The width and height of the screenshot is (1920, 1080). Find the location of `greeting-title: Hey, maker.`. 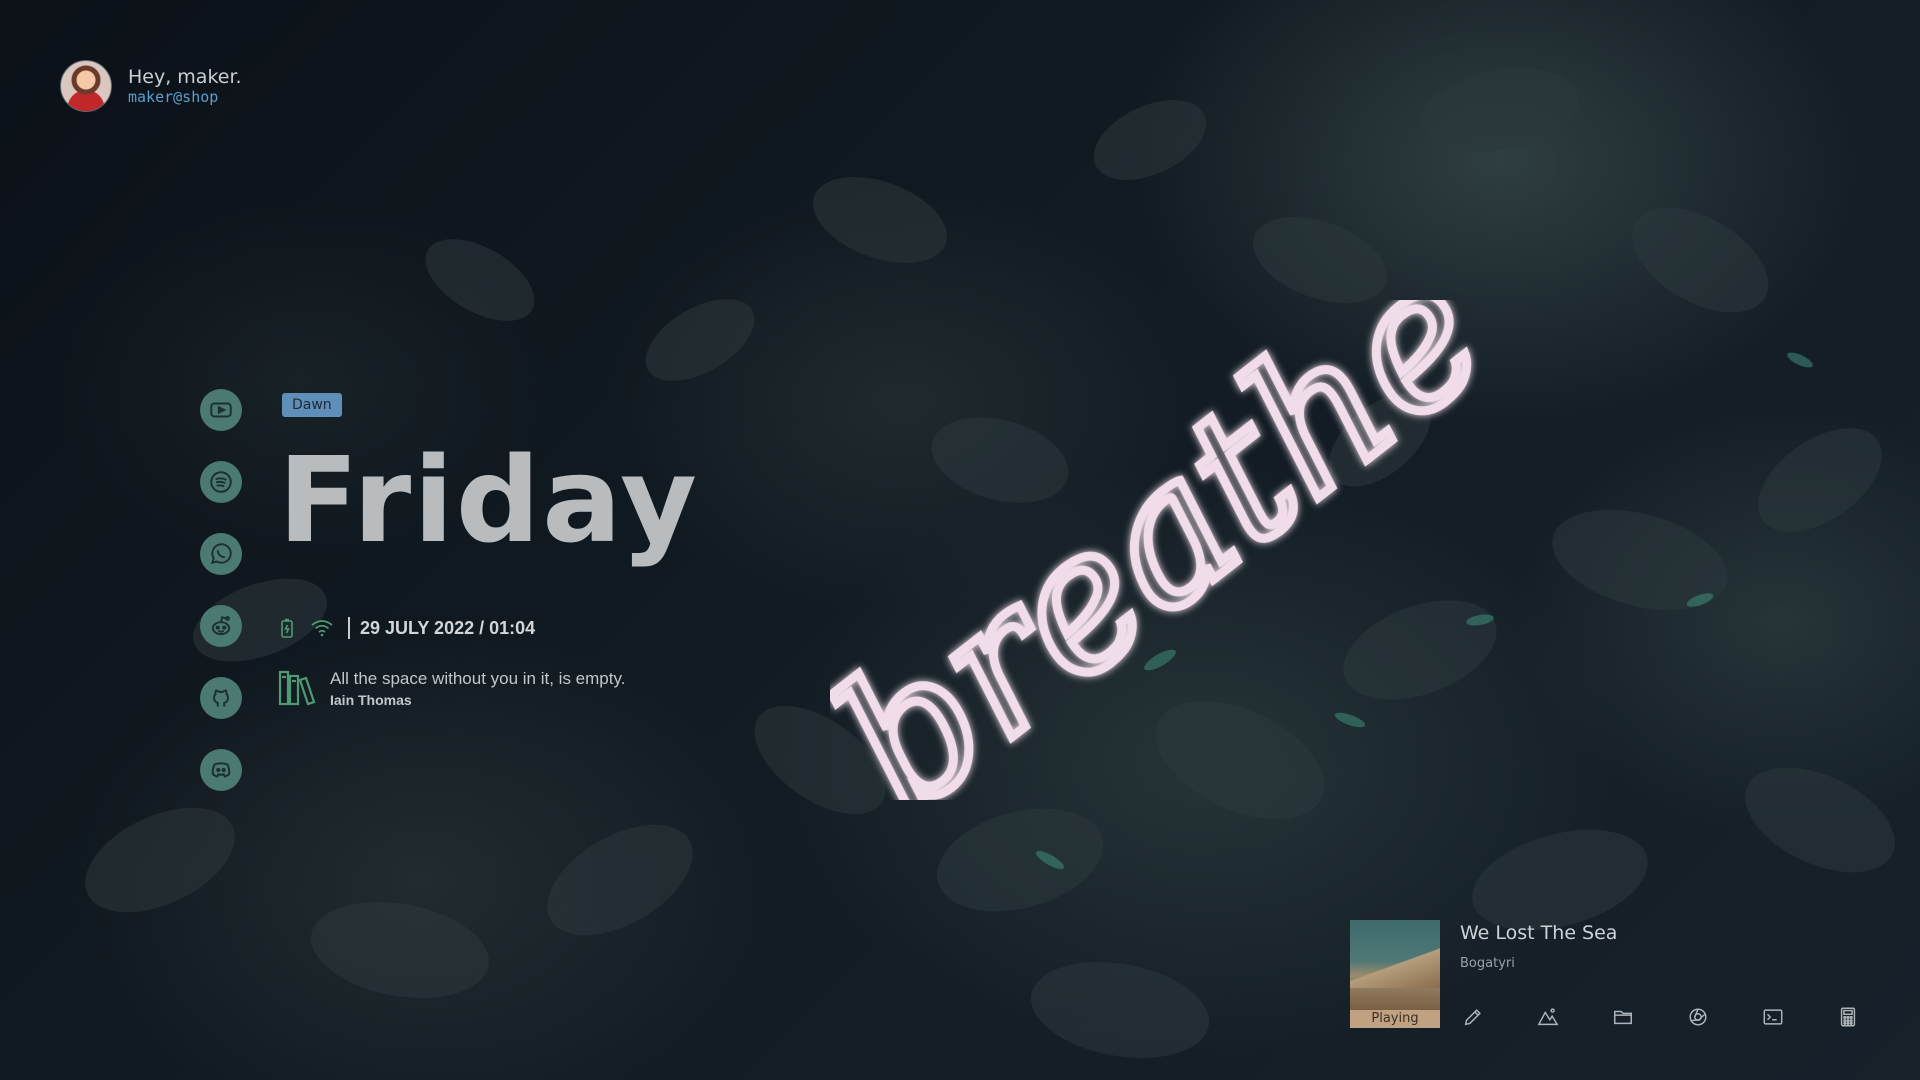

greeting-title: Hey, maker. is located at coordinates (185, 77).